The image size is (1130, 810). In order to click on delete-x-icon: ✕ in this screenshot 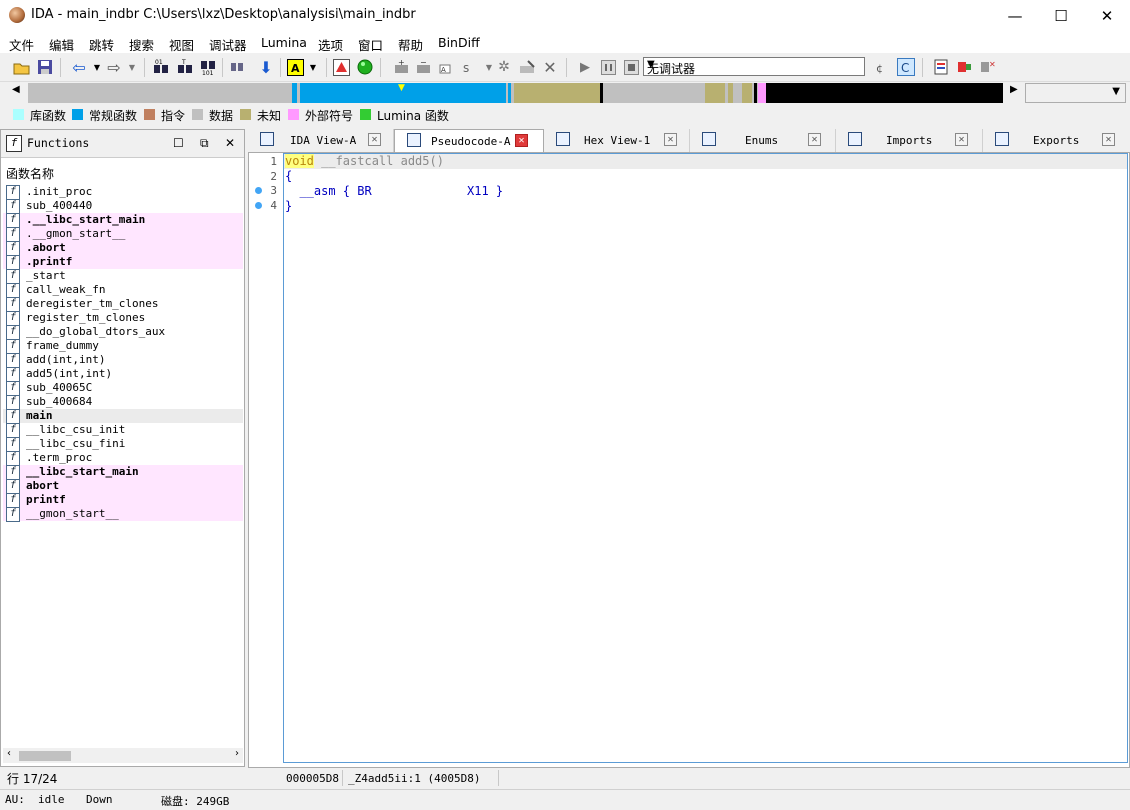, I will do `click(550, 67)`.